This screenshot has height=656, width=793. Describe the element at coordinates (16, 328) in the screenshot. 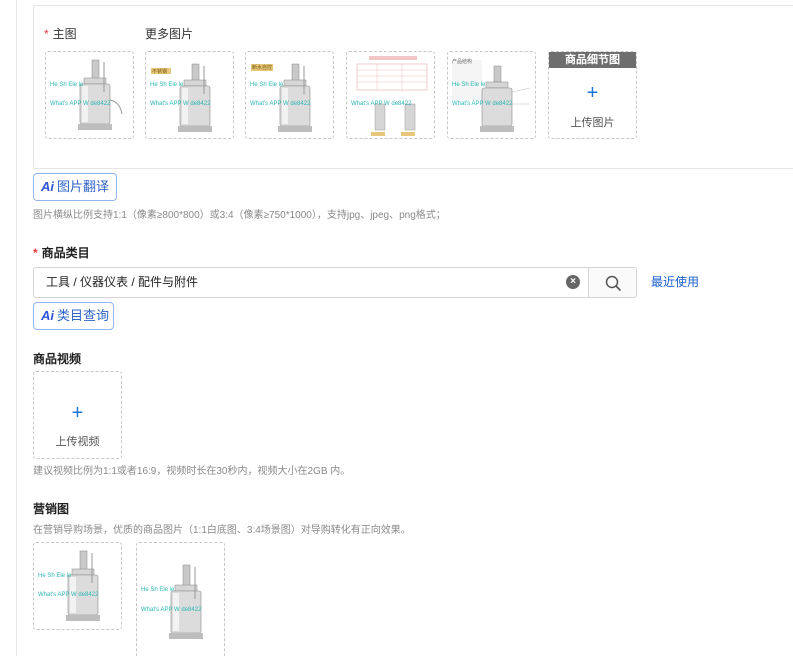

I see `left-divider` at that location.